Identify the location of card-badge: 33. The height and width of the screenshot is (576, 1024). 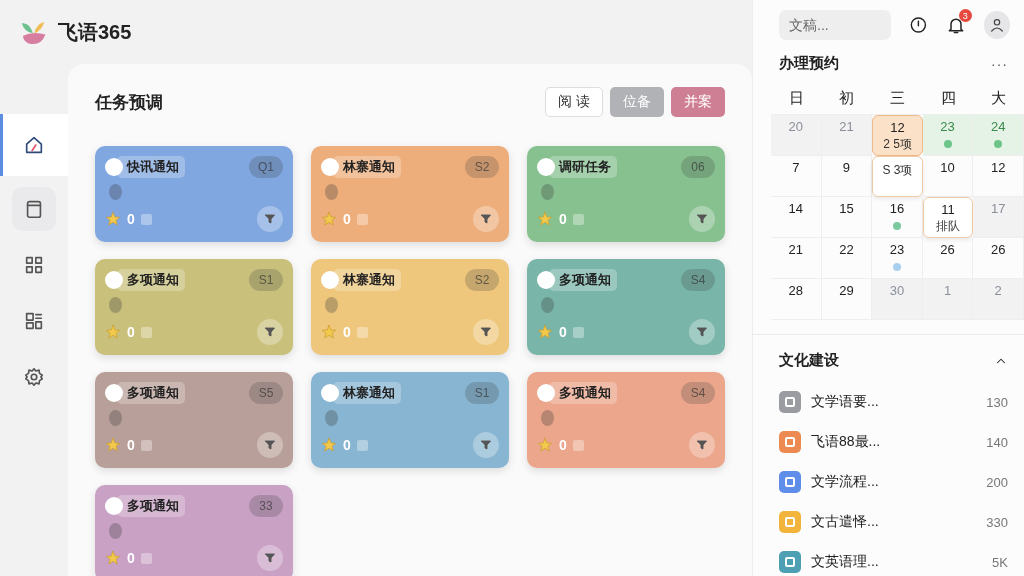
(266, 506).